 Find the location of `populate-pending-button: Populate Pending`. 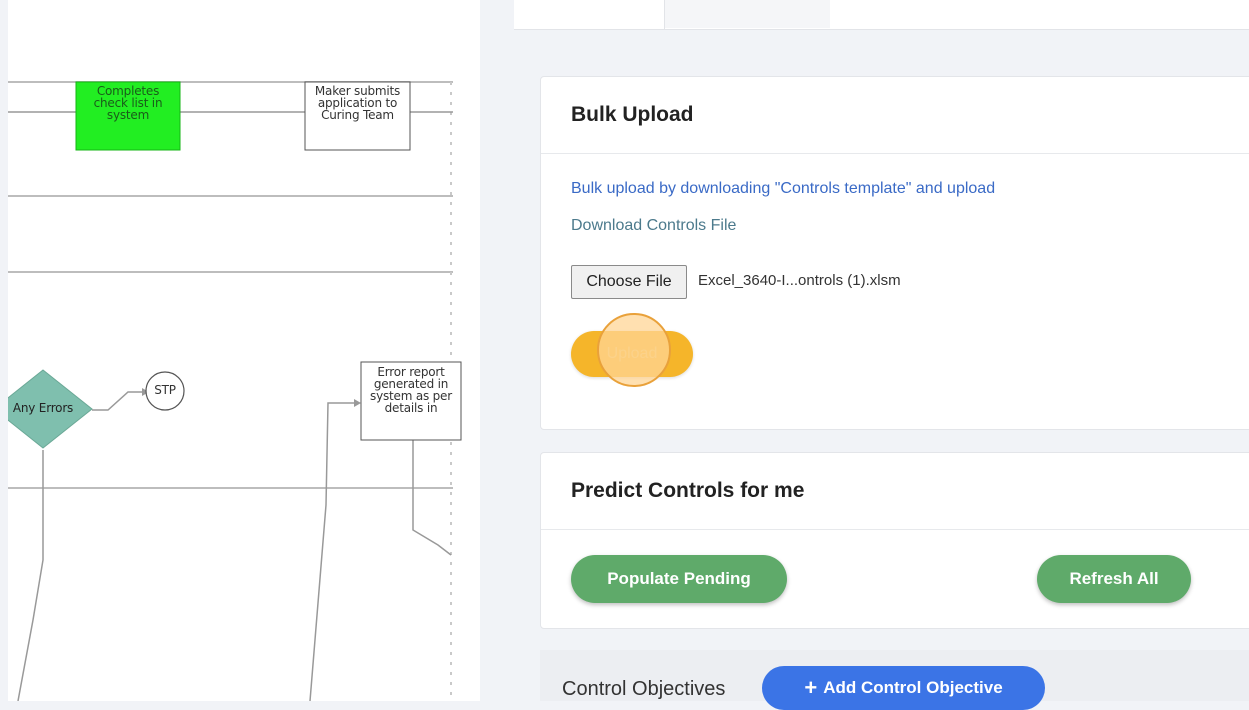

populate-pending-button: Populate Pending is located at coordinates (679, 579).